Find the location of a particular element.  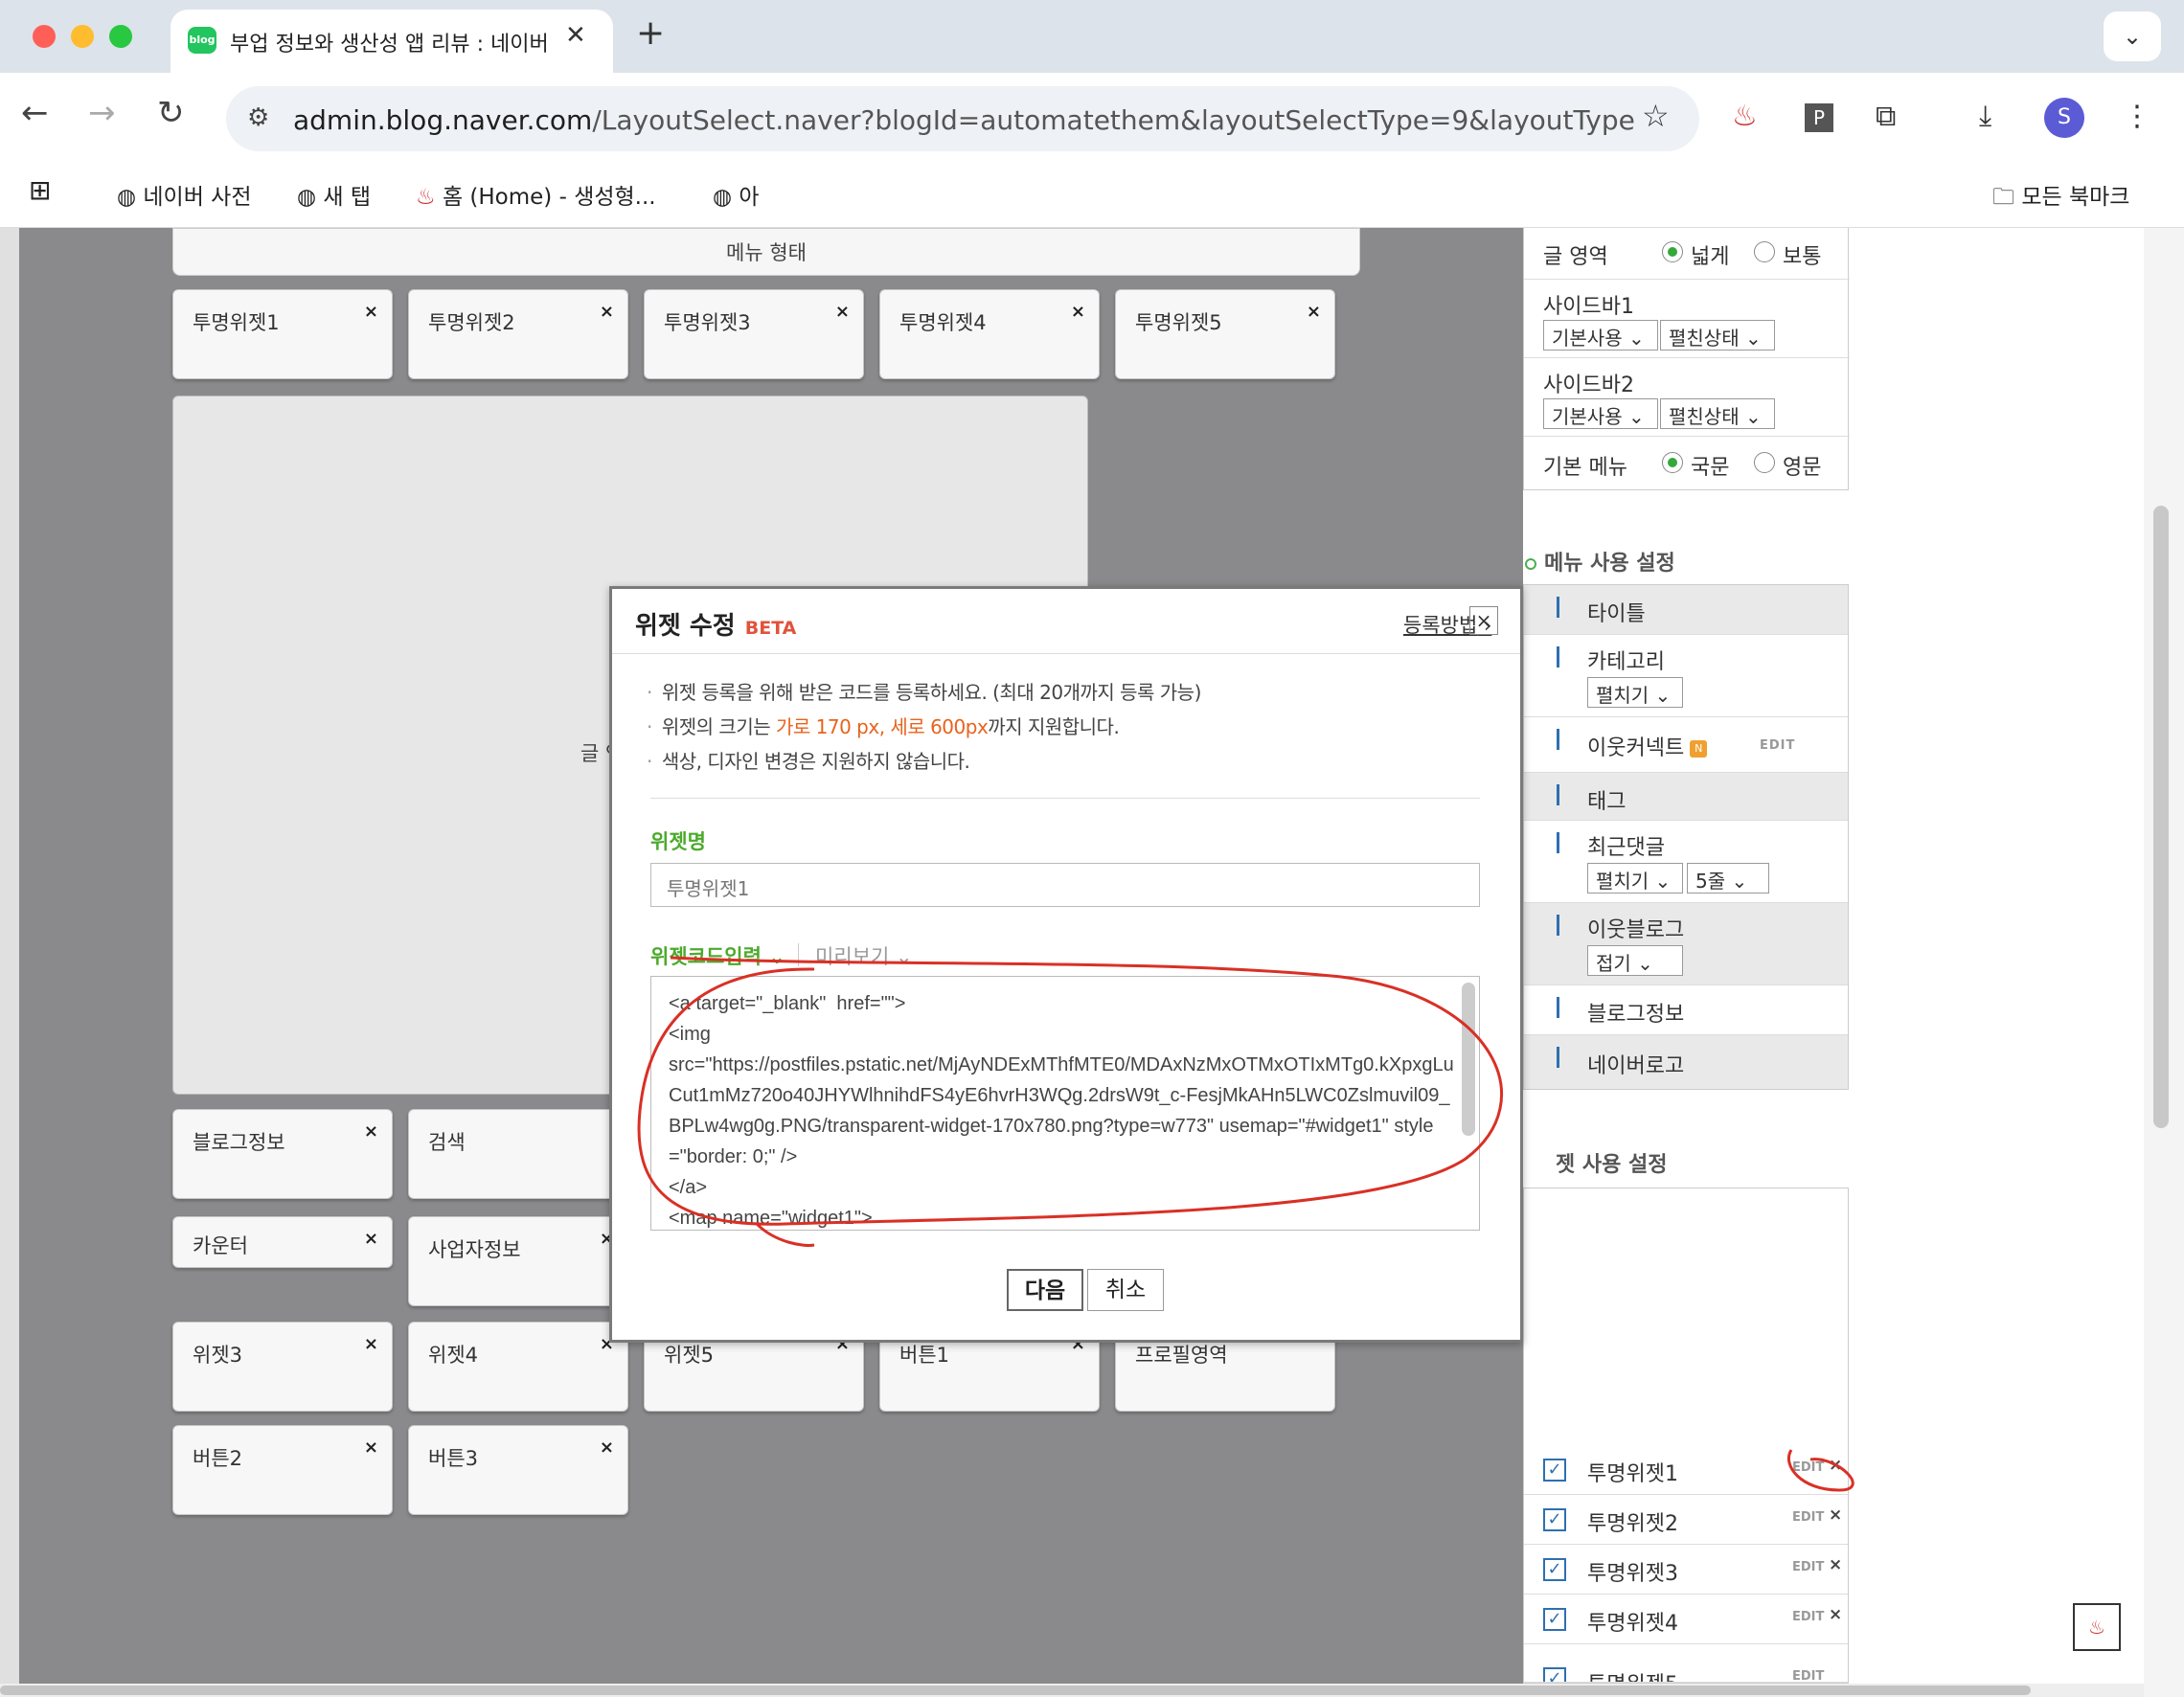

list-item: ✓투명위젯5EDIT is located at coordinates (1686, 1663).